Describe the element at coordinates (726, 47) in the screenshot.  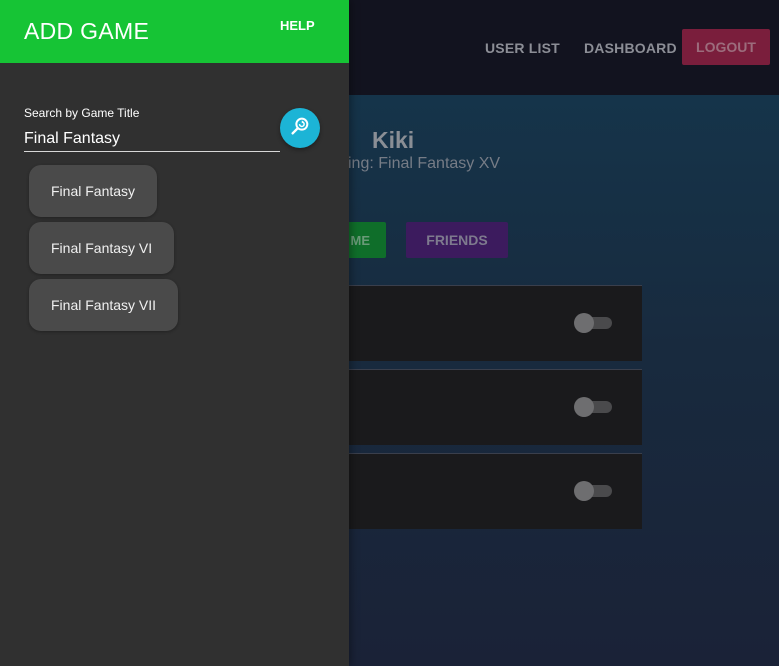
I see `logout-button: LOGOUT` at that location.